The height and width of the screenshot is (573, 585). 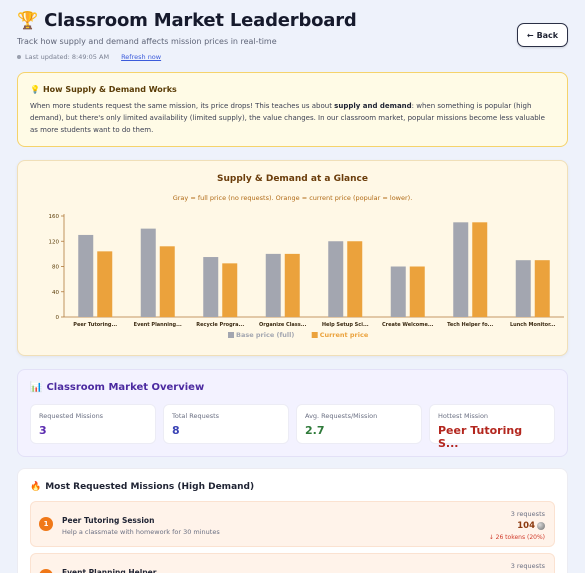 I want to click on mission-price-value: 104, so click(x=526, y=526).